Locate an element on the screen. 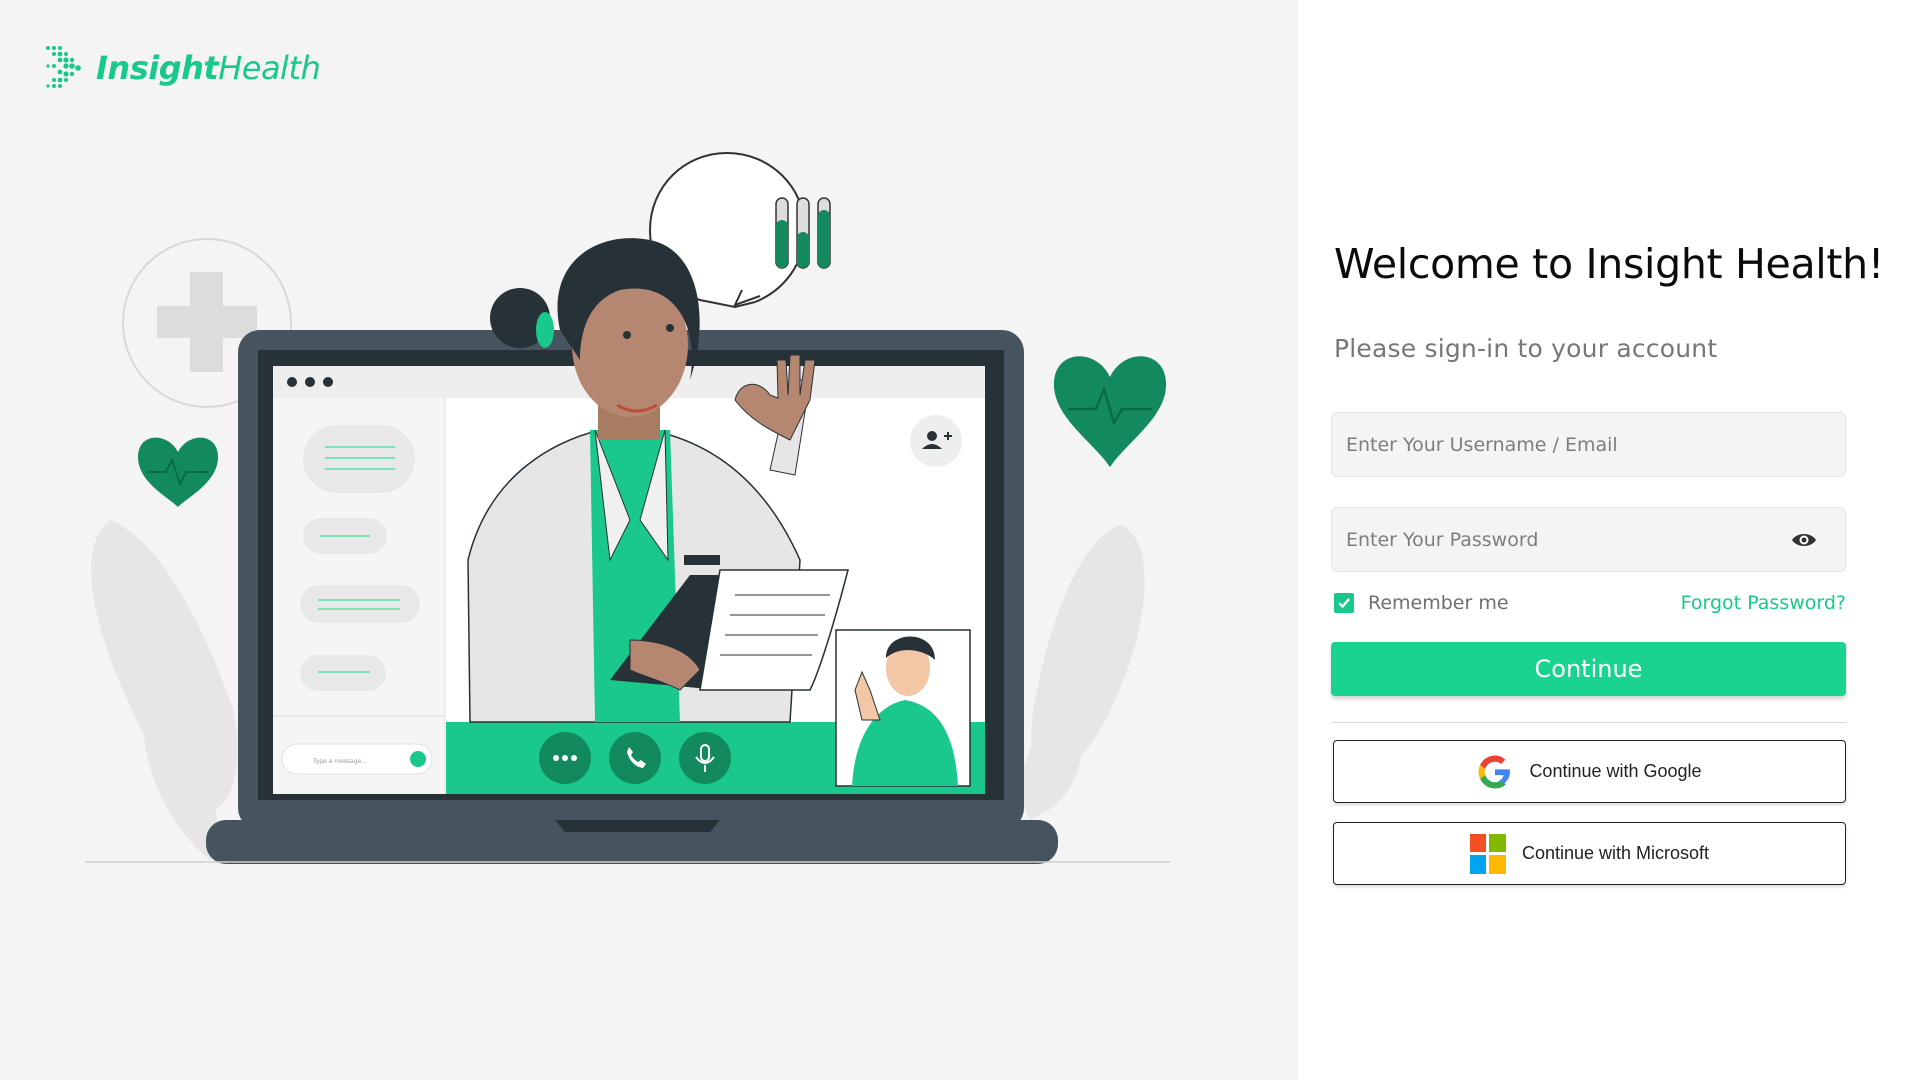  leaf-right-decoration is located at coordinates (1083, 672).